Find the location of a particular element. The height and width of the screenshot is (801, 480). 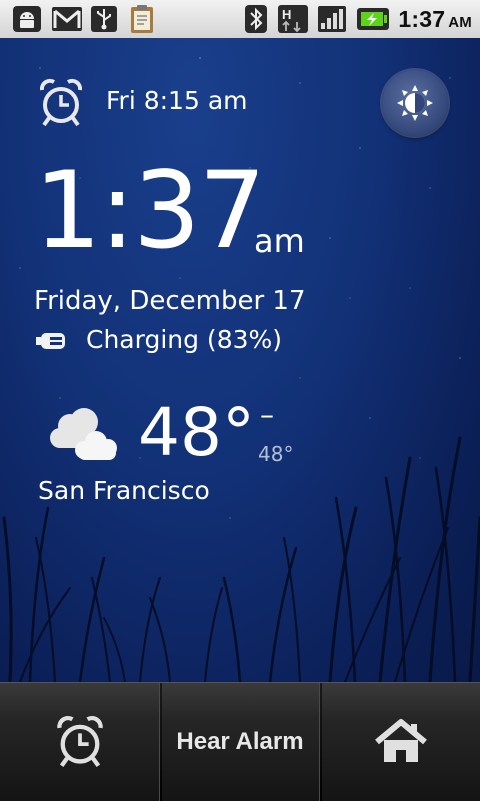

usb-icon is located at coordinates (104, 19).